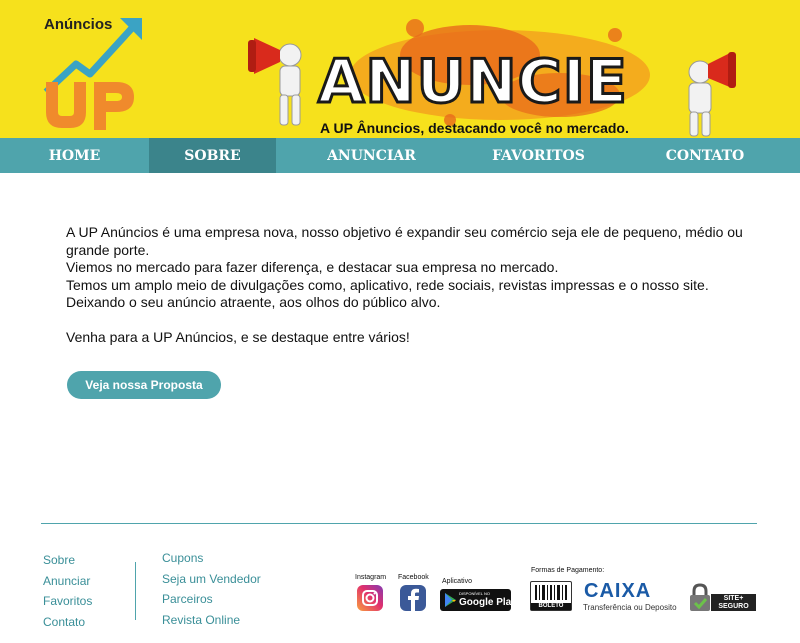  What do you see at coordinates (630, 607) in the screenshot?
I see `caixa-caption: Transferência ou Deposito` at bounding box center [630, 607].